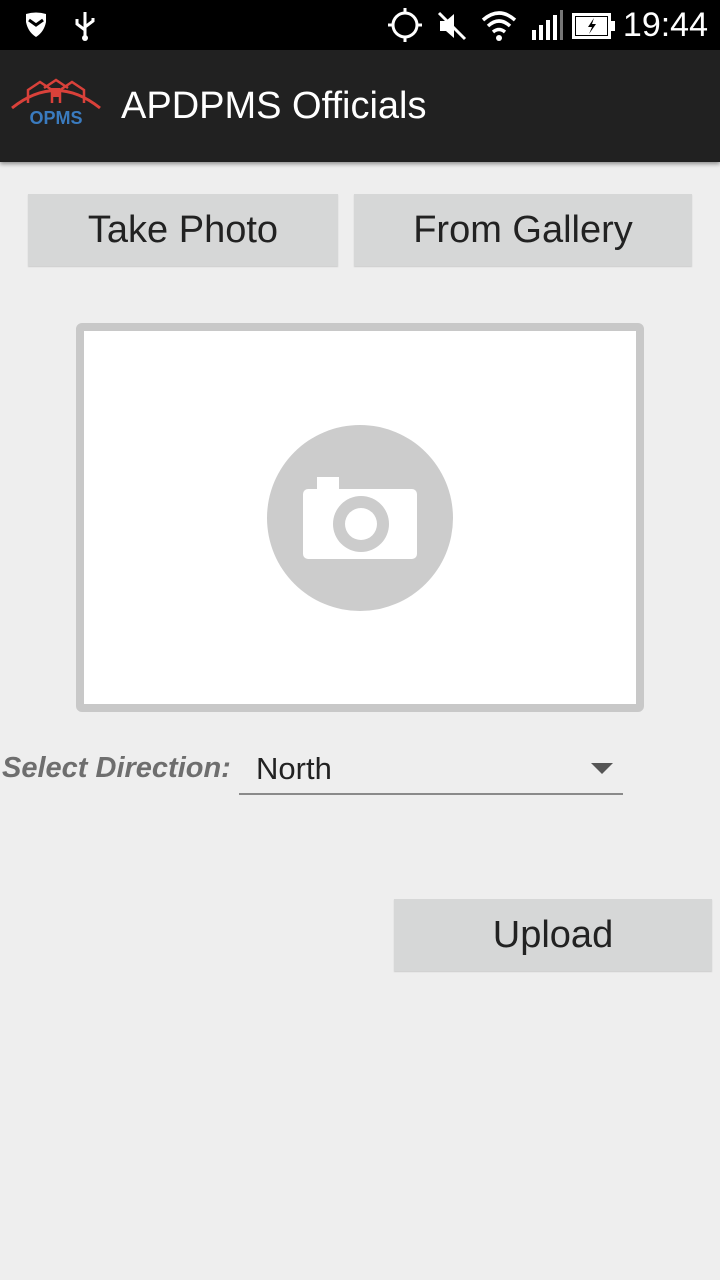 The image size is (720, 1280). I want to click on app-bar: OPMS APDPMS Officials, so click(360, 106).